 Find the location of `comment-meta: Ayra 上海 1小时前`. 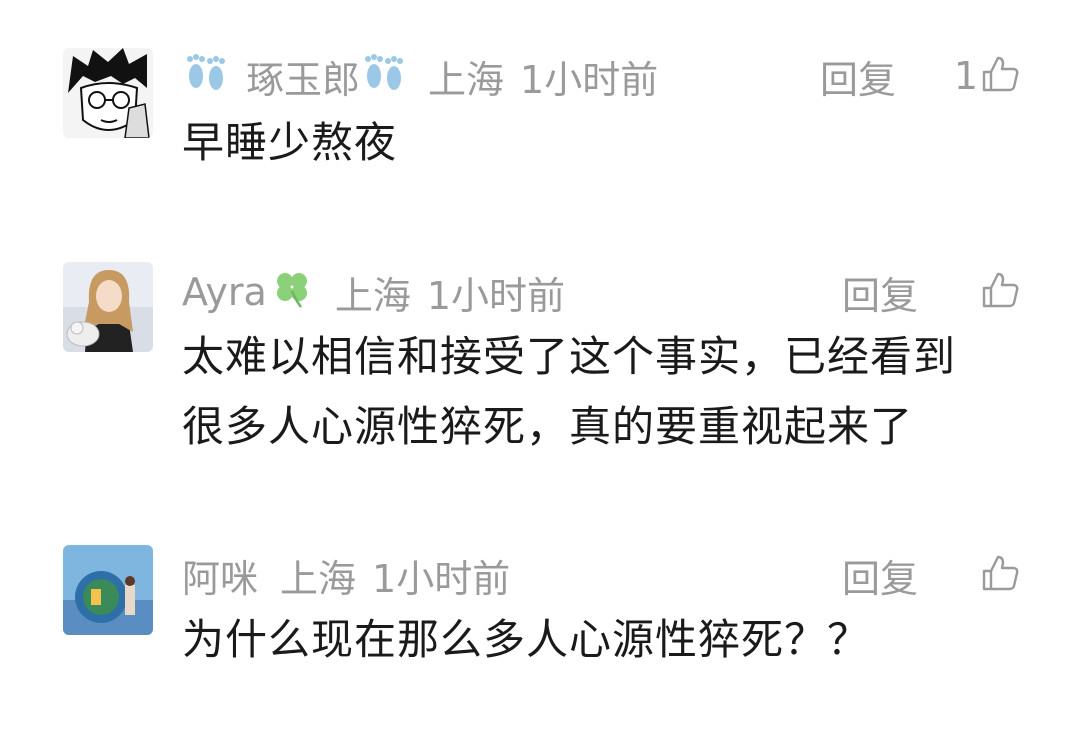

comment-meta: Ayra 上海 1小时前 is located at coordinates (373, 292).